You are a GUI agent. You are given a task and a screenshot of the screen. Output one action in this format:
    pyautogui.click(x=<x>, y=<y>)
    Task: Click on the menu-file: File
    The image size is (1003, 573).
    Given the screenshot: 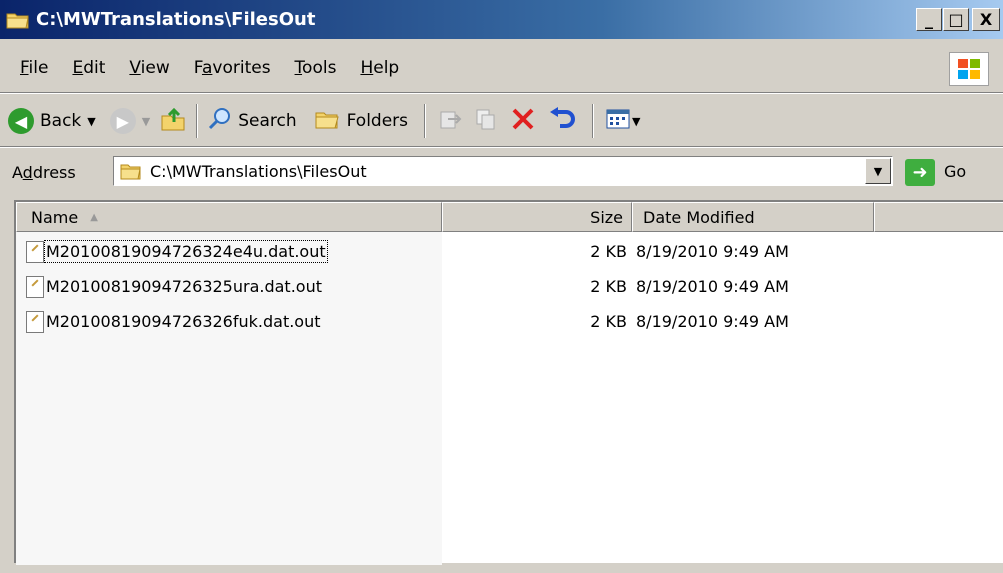 What is the action you would take?
    pyautogui.click(x=34, y=68)
    